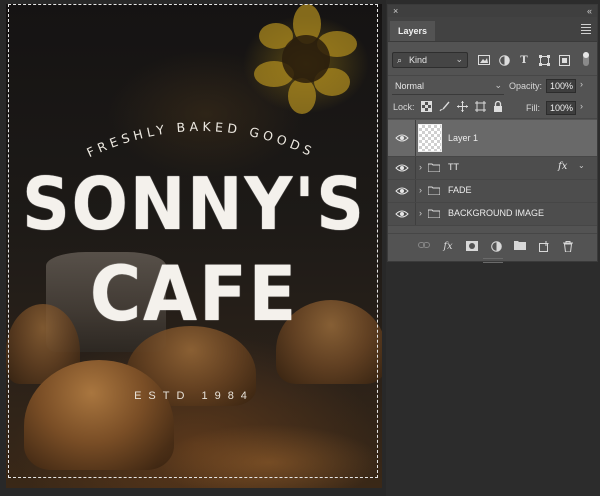 The height and width of the screenshot is (496, 600). What do you see at coordinates (520, 247) in the screenshot?
I see `new-group-icon` at bounding box center [520, 247].